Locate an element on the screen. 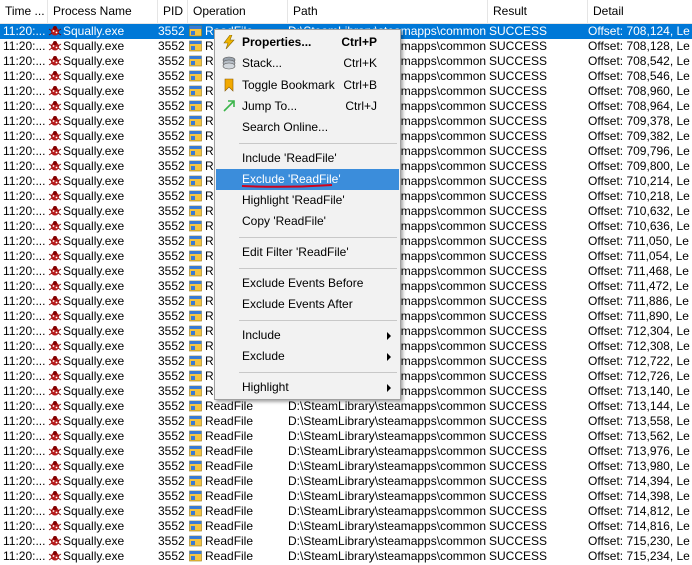  menu-item-label: Include is located at coordinates (261, 335).